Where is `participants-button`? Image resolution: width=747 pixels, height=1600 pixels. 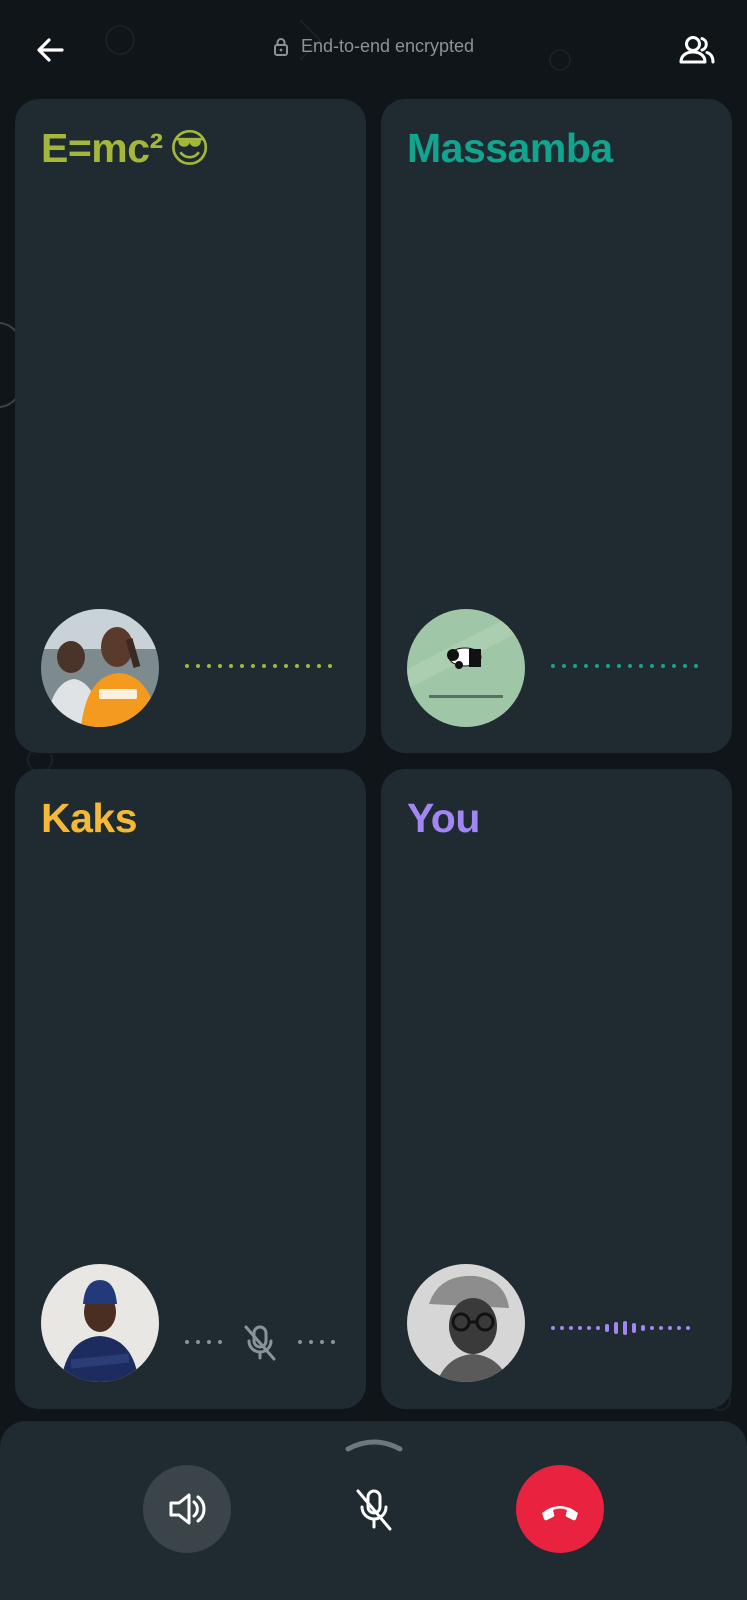
participants-button is located at coordinates (697, 50).